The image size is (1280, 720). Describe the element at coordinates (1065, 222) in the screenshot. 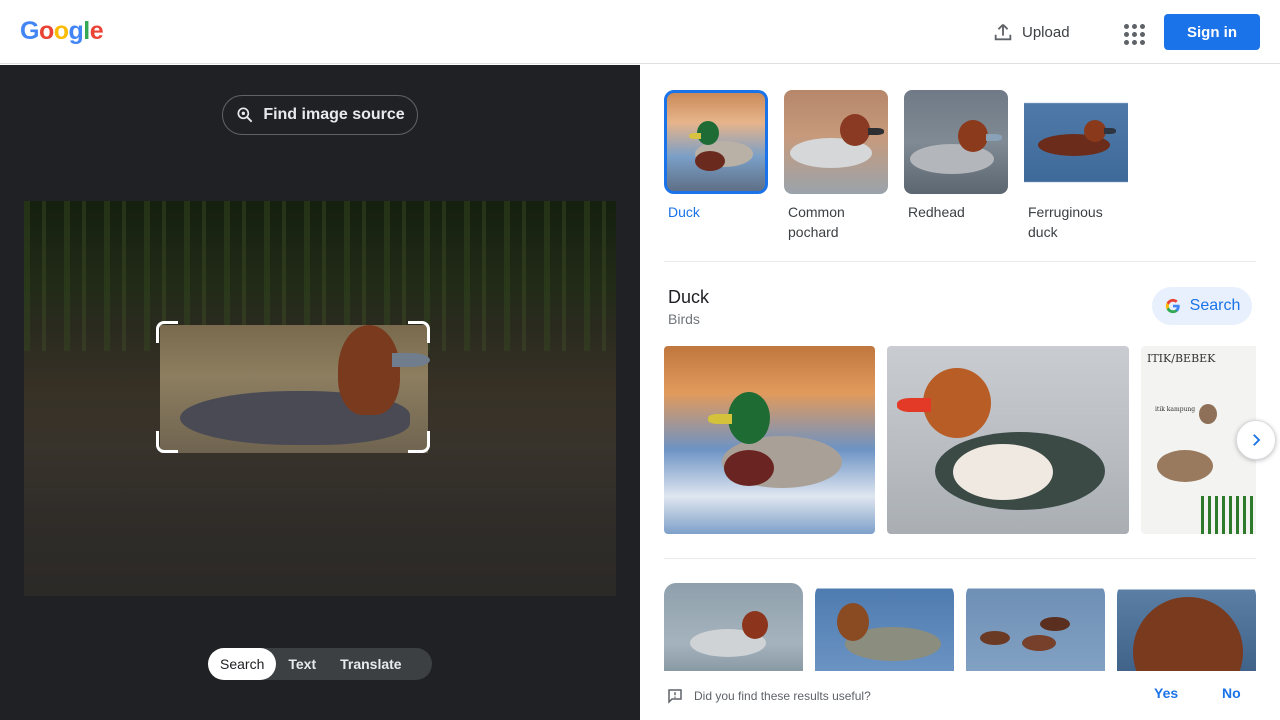

I see `chip-label: Ferruginous duck` at that location.